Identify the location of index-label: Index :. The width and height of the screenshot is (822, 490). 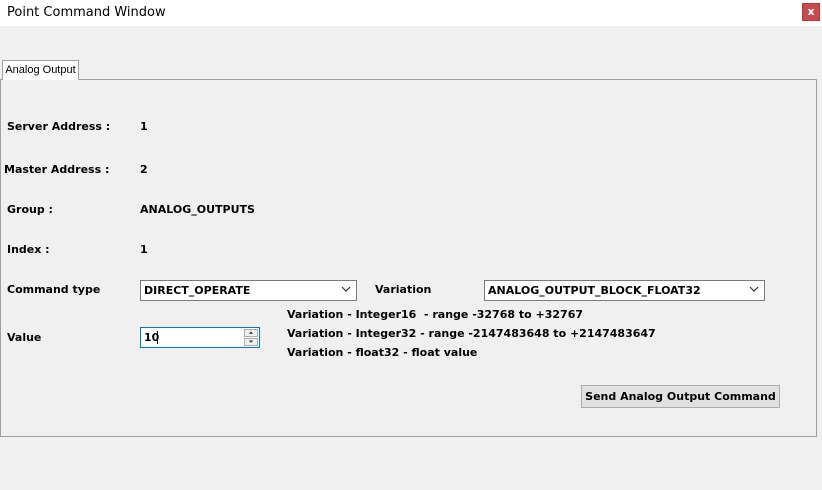
(28, 249).